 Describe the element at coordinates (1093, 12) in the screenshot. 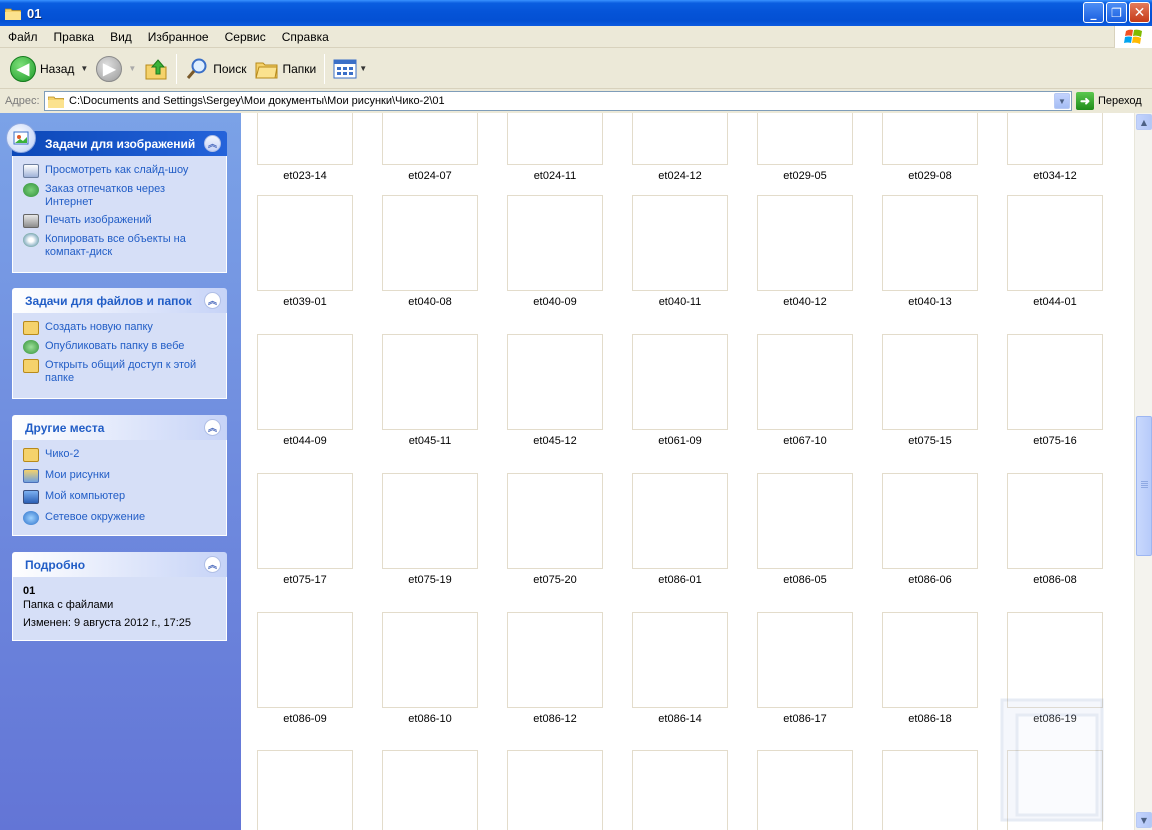

I see `minimize-button: _` at that location.